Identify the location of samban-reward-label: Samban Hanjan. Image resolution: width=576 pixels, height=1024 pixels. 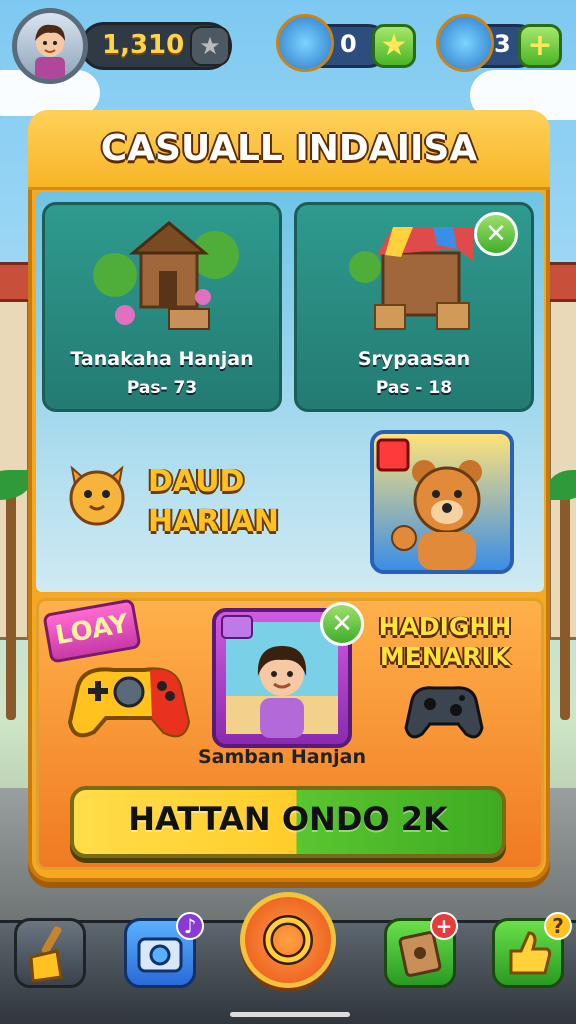
(282, 757).